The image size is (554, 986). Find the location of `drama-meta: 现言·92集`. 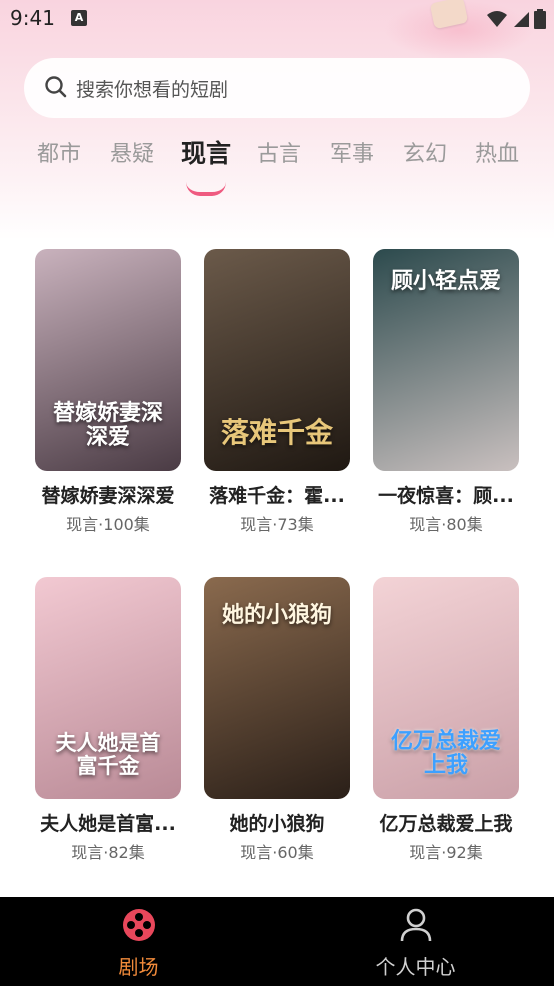

drama-meta: 现言·92集 is located at coordinates (446, 852).